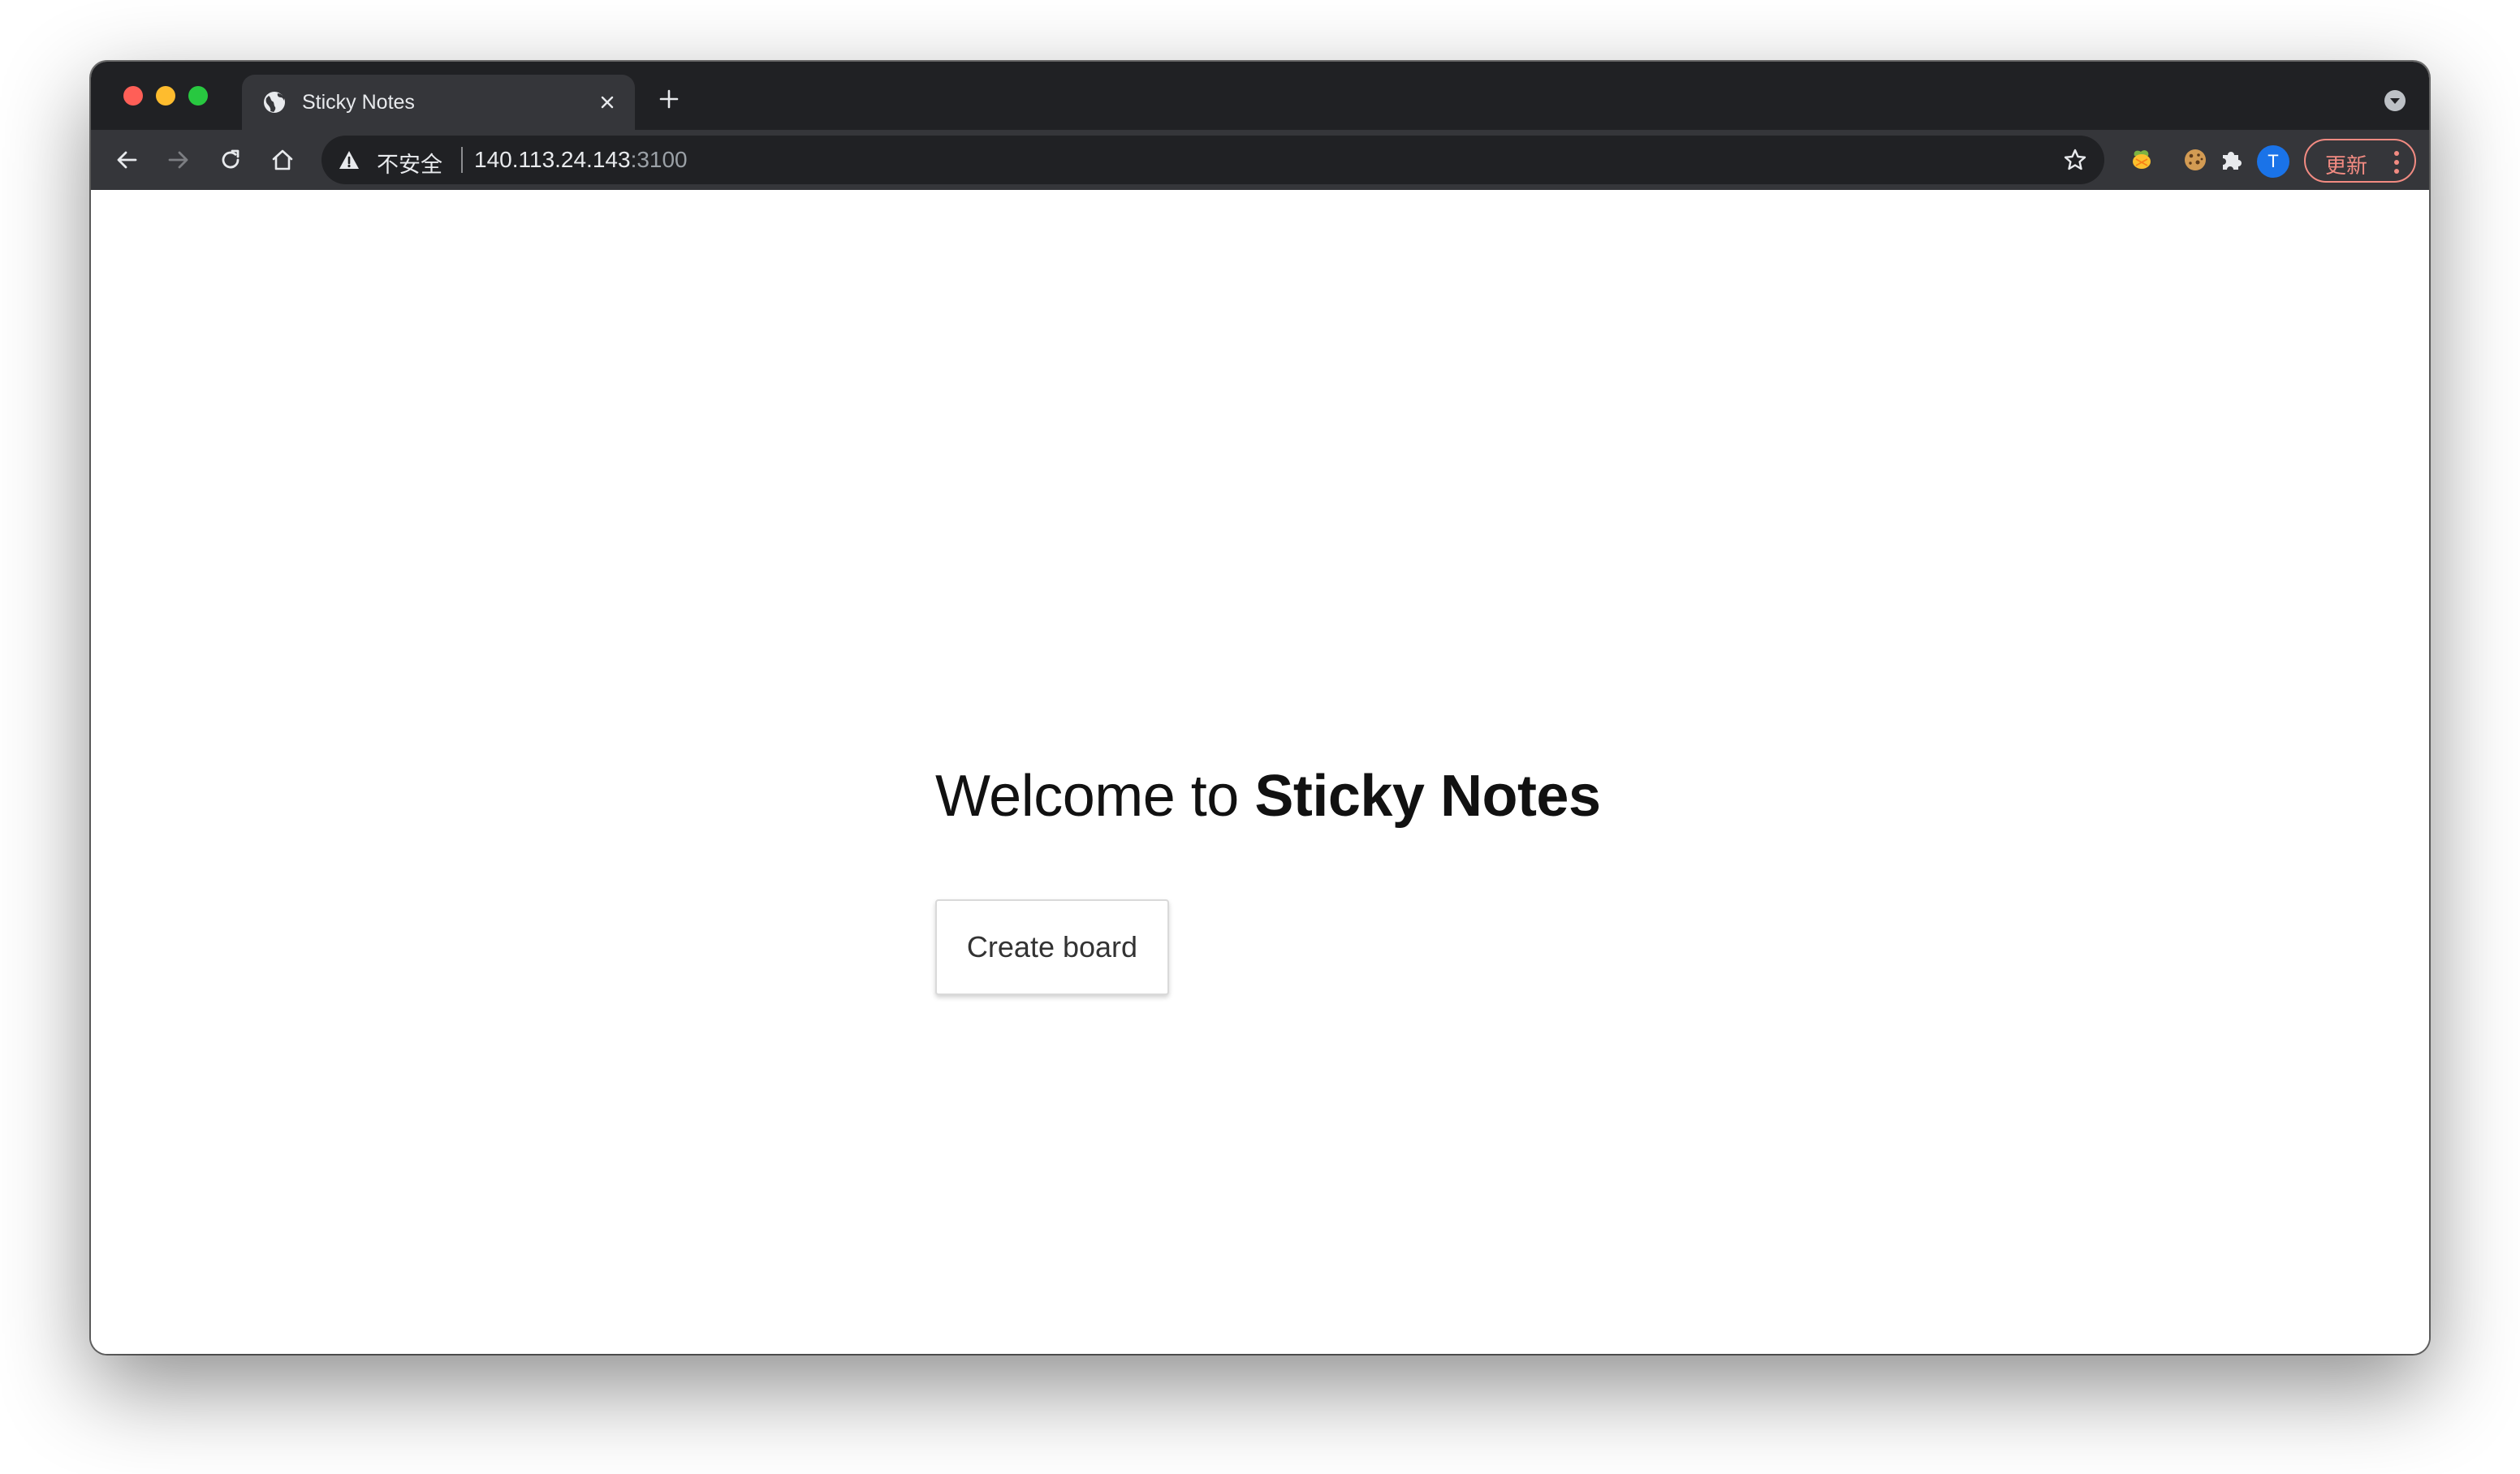 The height and width of the screenshot is (1474, 2520). I want to click on minimize-window-button, so click(166, 96).